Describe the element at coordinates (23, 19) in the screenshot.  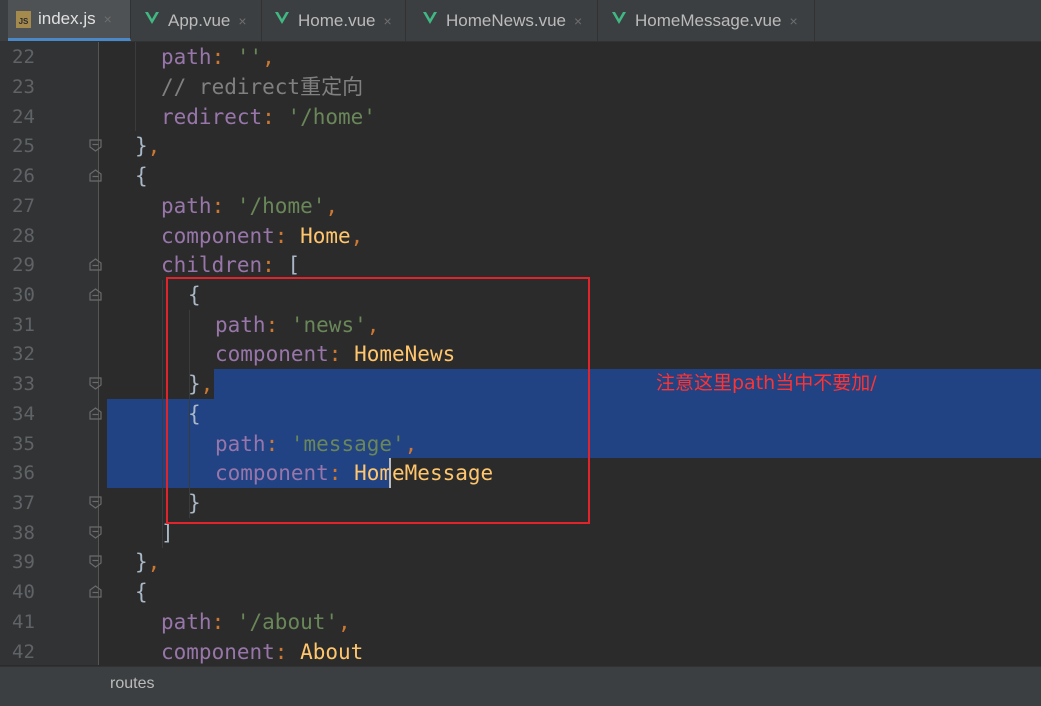
I see `js-file-icon: JS` at that location.